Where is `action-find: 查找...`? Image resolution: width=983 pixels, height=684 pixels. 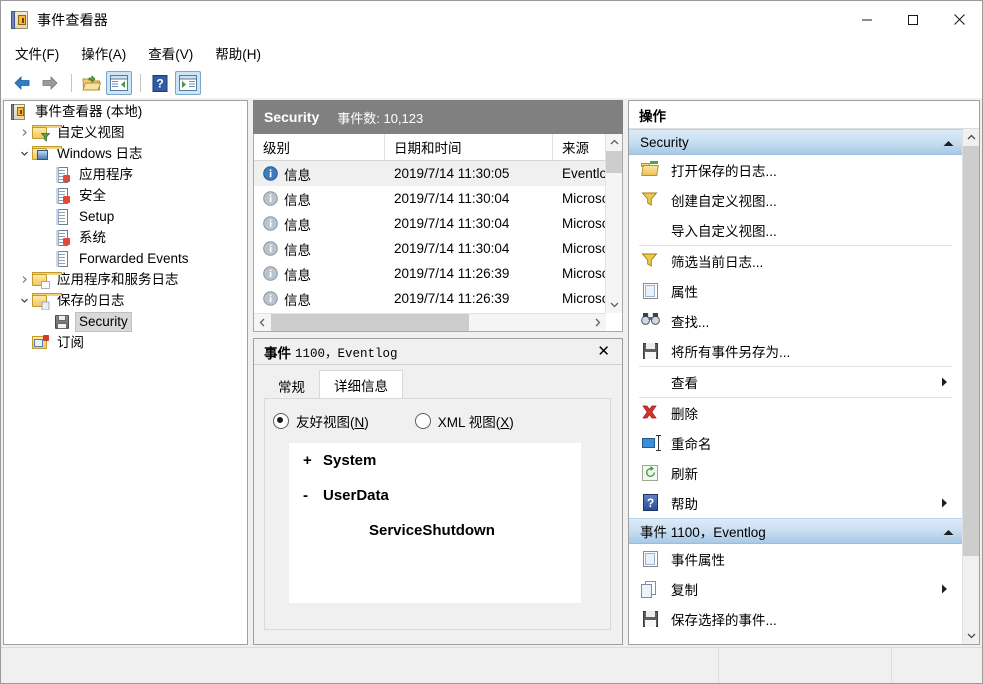 action-find: 查找... is located at coordinates (795, 321).